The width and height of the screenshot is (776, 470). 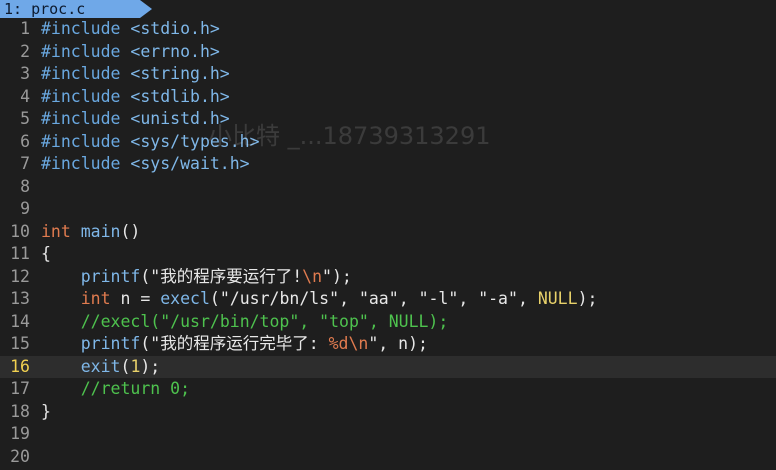 I want to click on line-number: 19, so click(x=20, y=433).